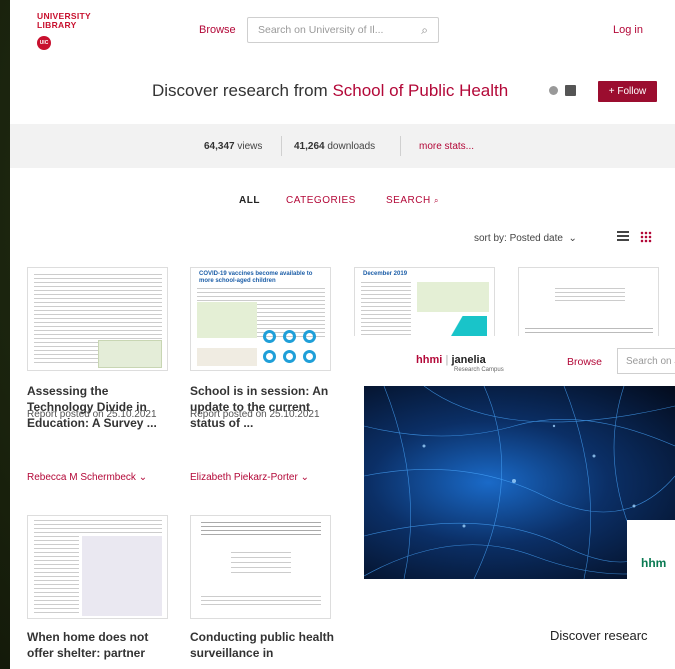  I want to click on hhmi-janelia-logo: hhmi | janelia, so click(451, 360).